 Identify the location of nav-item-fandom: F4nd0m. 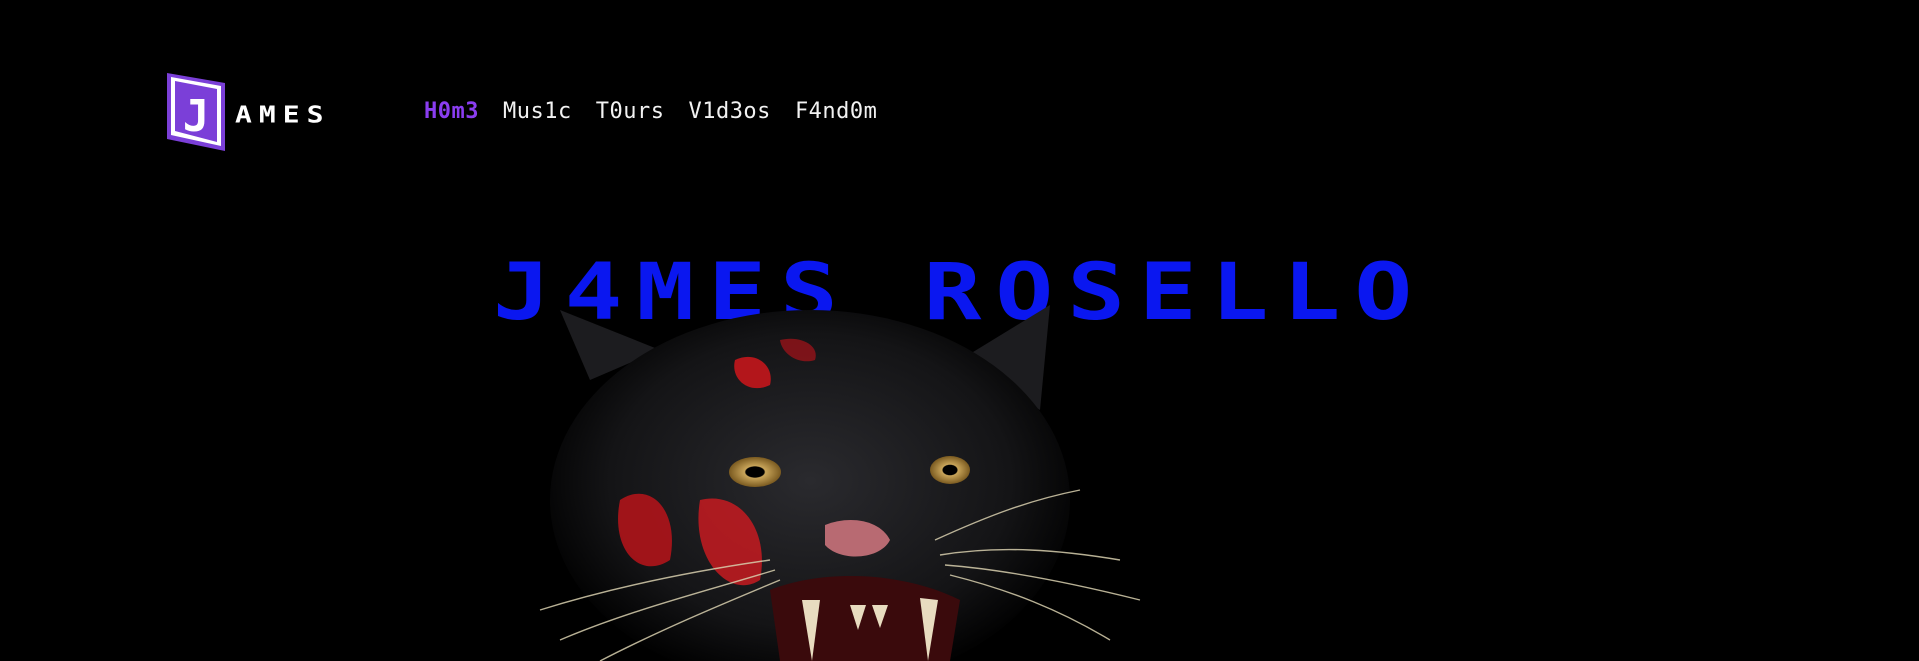
(836, 111).